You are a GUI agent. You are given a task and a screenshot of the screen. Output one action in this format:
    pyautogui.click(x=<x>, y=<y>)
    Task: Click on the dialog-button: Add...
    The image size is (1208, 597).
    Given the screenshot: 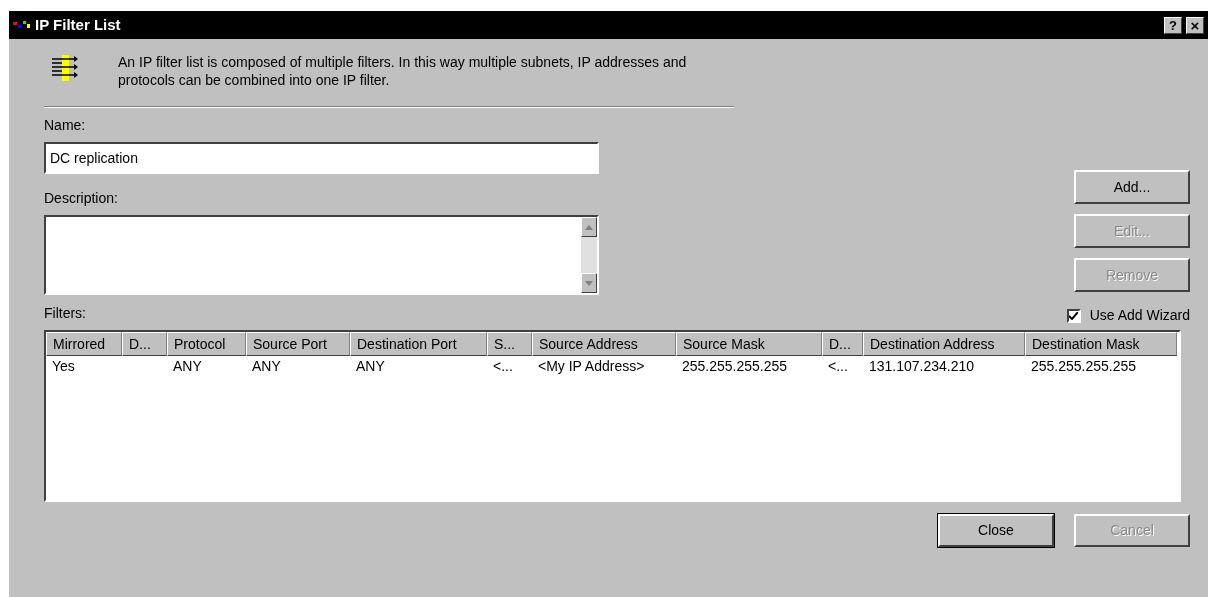 What is the action you would take?
    pyautogui.click(x=1132, y=187)
    